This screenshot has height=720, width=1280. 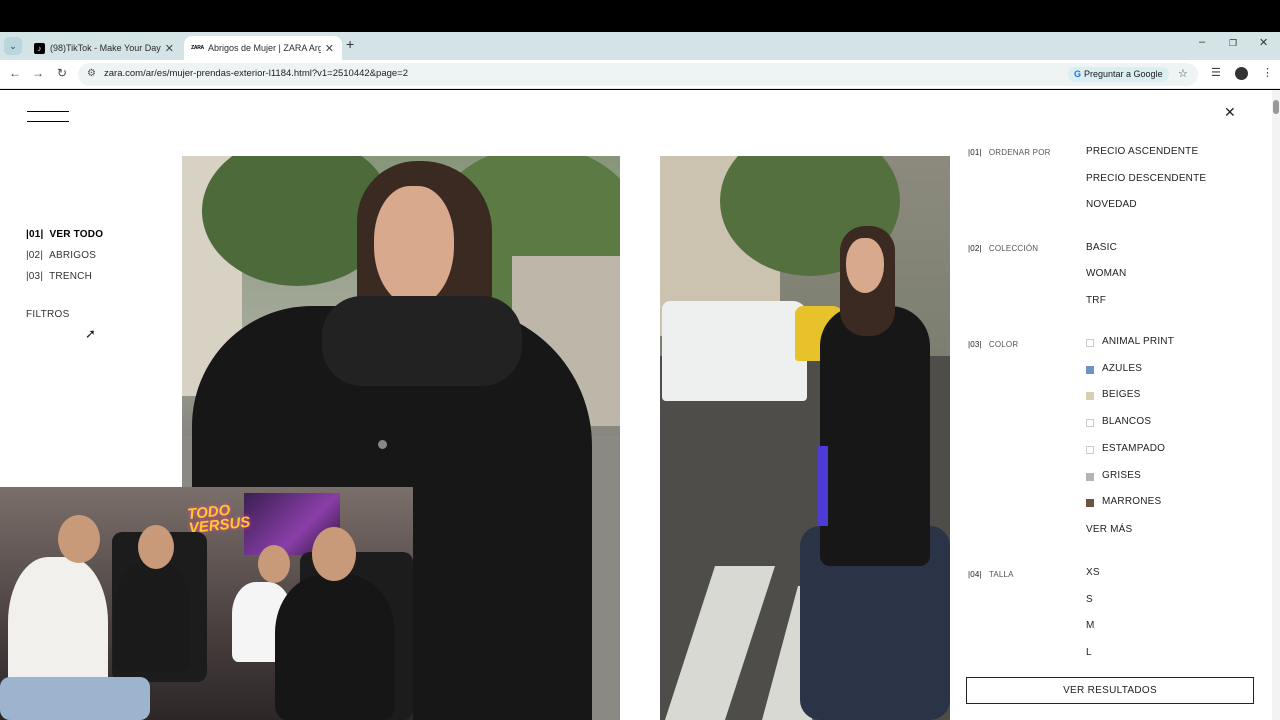 I want to click on category-abrigos: |02| ABRIGOS, so click(x=61, y=255).